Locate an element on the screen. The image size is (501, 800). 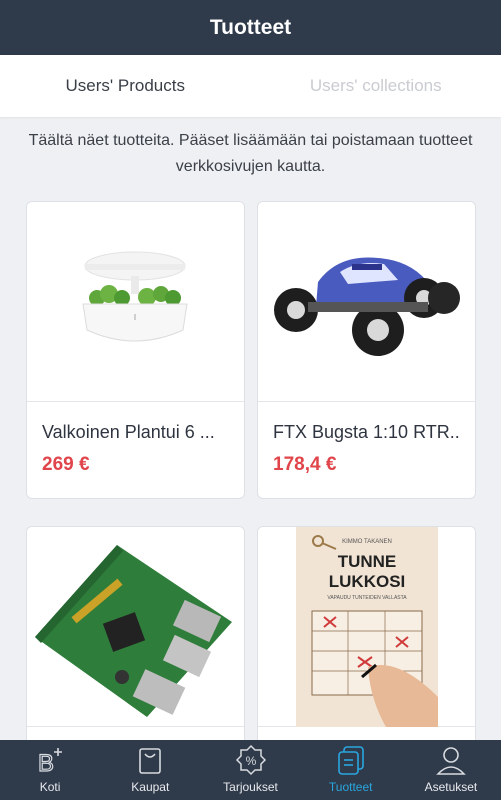
book-title-line1: TUNNE is located at coordinates (367, 561).